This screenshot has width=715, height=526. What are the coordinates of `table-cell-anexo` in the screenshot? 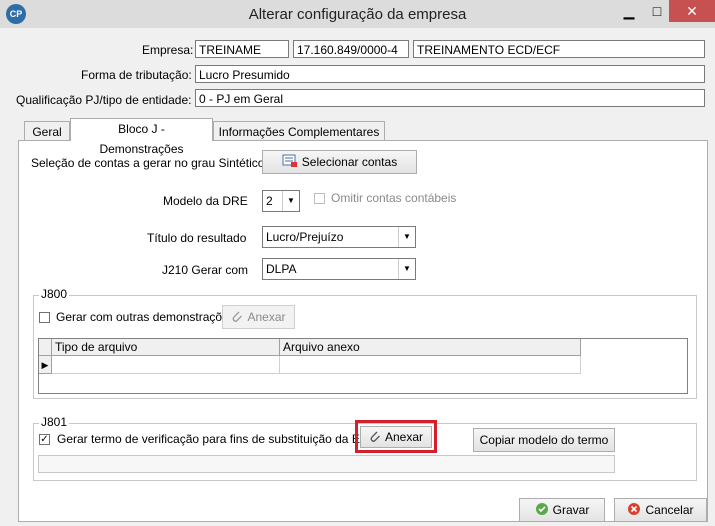 It's located at (430, 365).